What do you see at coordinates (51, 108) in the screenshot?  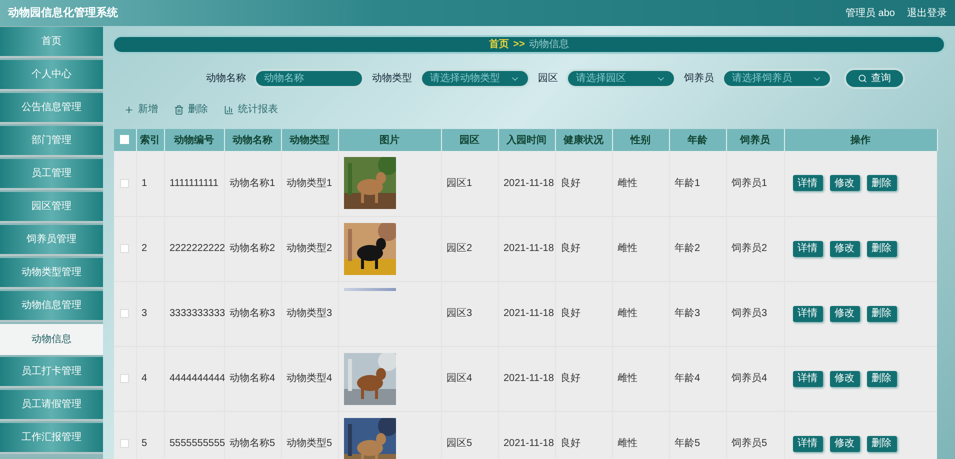 I see `sidebar-item: 公告信息管理` at bounding box center [51, 108].